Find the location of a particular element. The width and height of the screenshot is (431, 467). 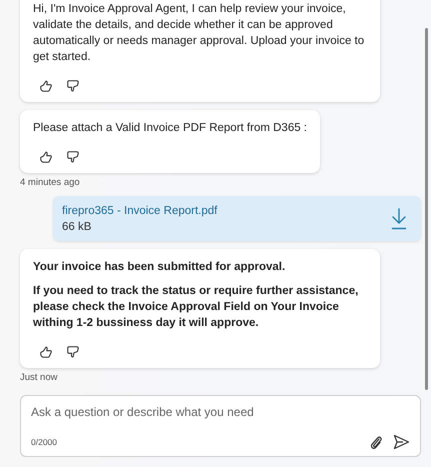

file-name: firepro365 - Invoice Report.pdf is located at coordinates (140, 211).